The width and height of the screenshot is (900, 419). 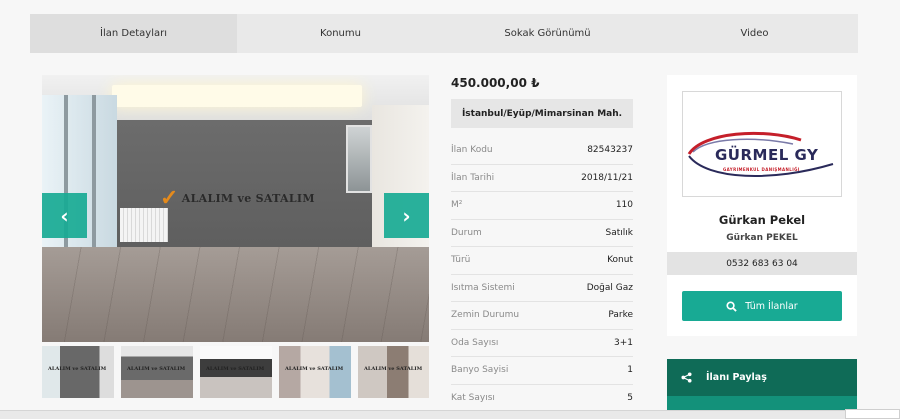 I want to click on agent-company: Gürkan PEKEL, so click(x=762, y=238).